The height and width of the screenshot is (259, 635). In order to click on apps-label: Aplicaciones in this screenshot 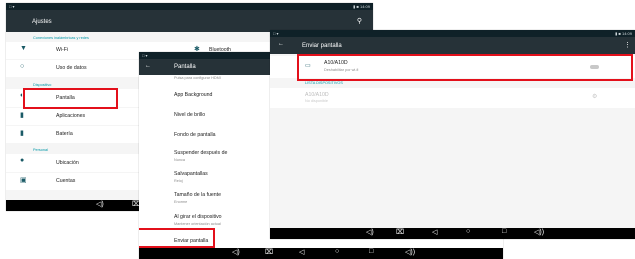, I will do `click(71, 116)`.